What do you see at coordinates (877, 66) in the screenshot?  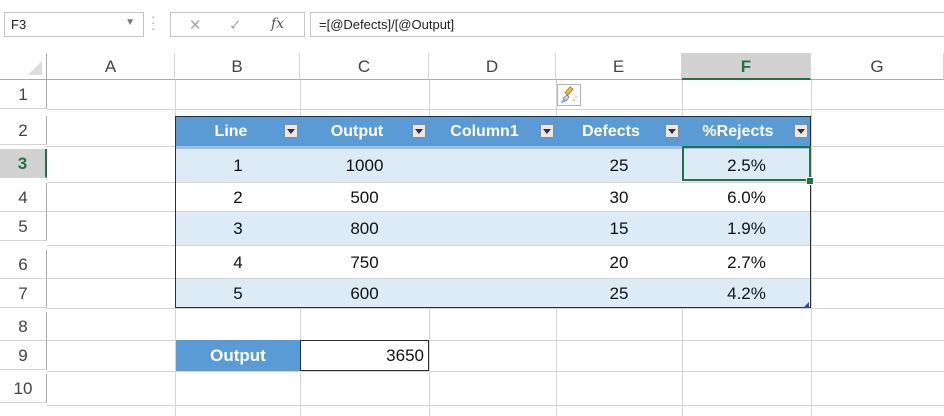 I see `column-header-g: G` at bounding box center [877, 66].